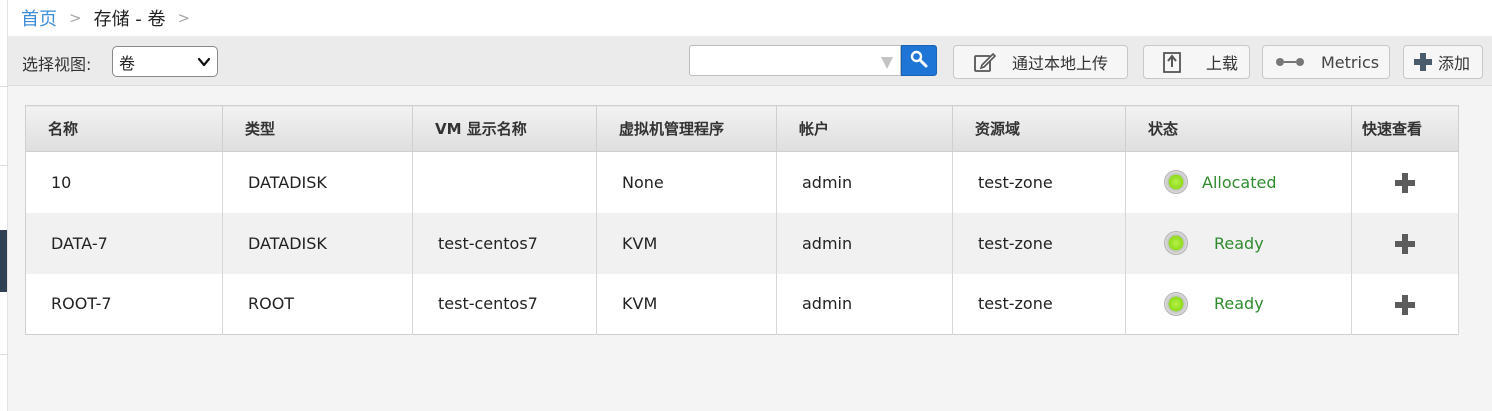 The image size is (1492, 411). Describe the element at coordinates (864, 128) in the screenshot. I see `column-header-account: 帐户` at that location.